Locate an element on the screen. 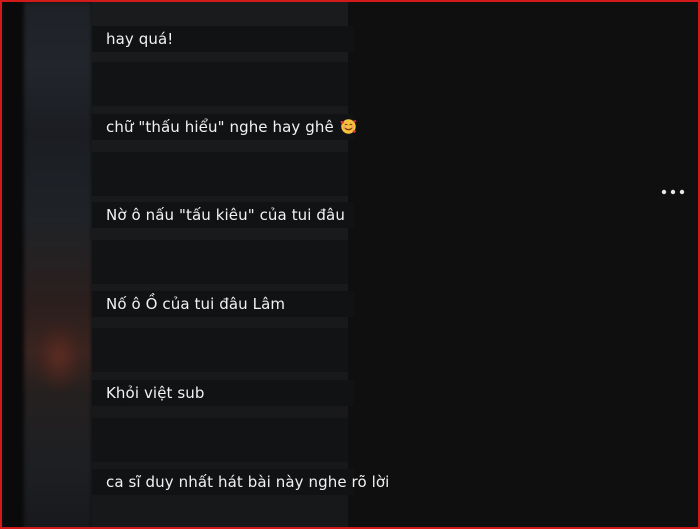 This screenshot has height=529, width=700. comment-item: ca sĩ duy nhất hát bài này nghe rõ lời is located at coordinates (240, 482).